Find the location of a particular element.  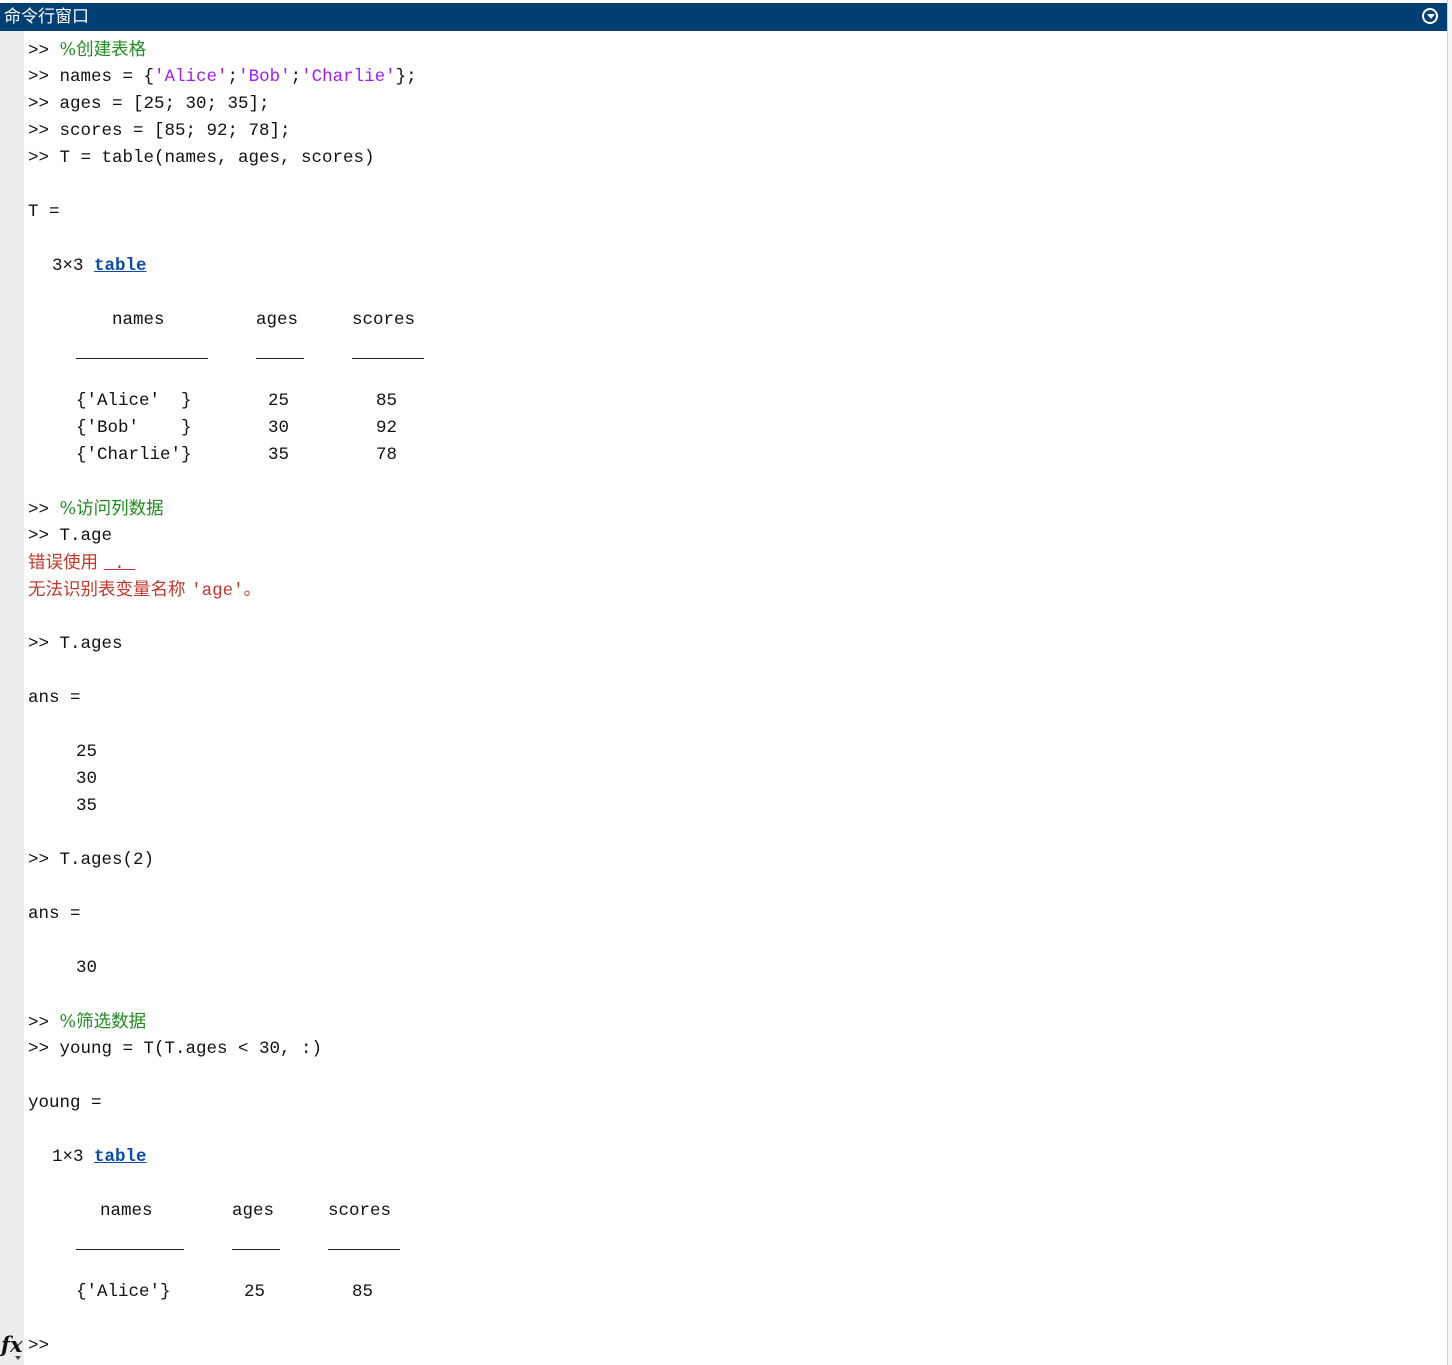

console-line: >> T = table(names, ages, scores) is located at coordinates (201, 158).